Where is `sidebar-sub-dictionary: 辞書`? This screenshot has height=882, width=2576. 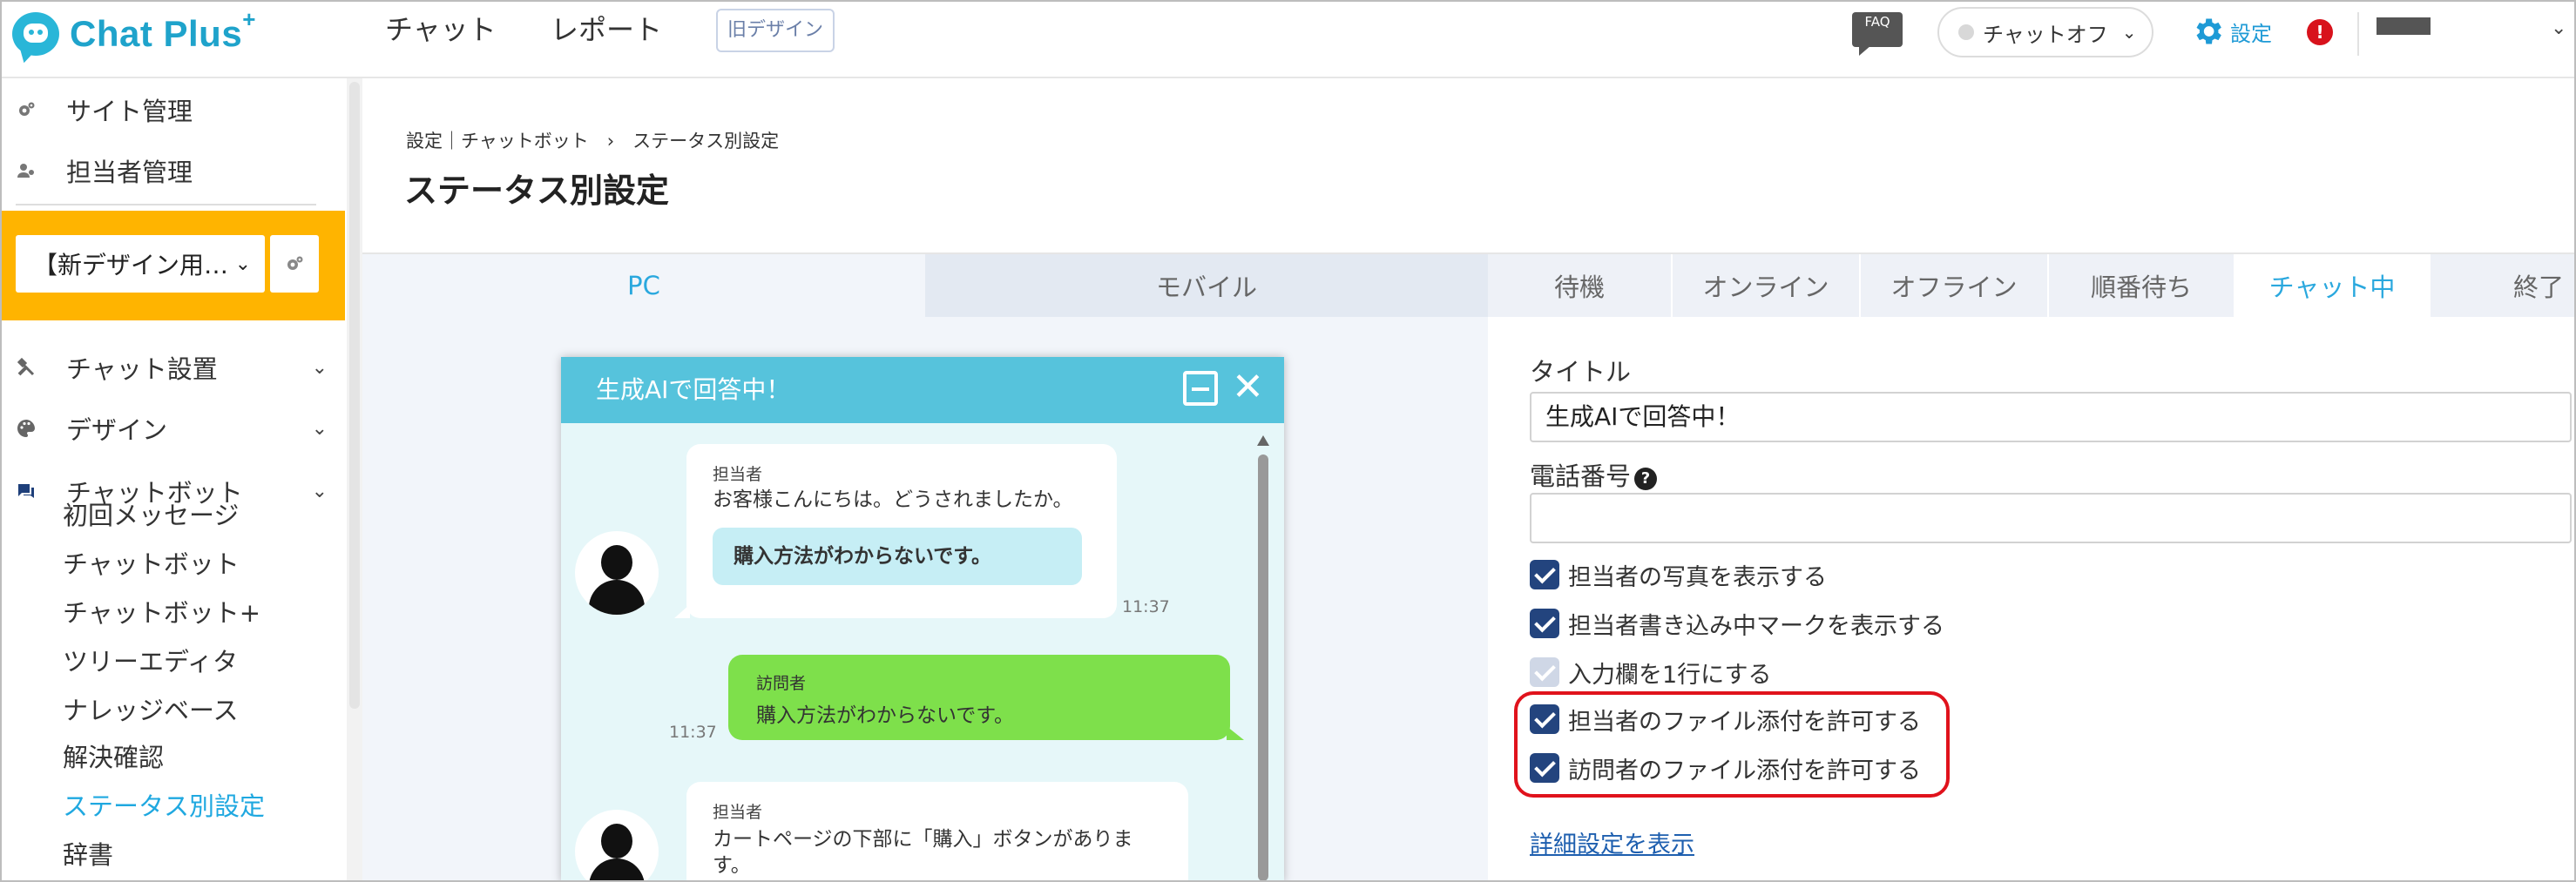
sidebar-sub-dictionary: 辞書 is located at coordinates (88, 855).